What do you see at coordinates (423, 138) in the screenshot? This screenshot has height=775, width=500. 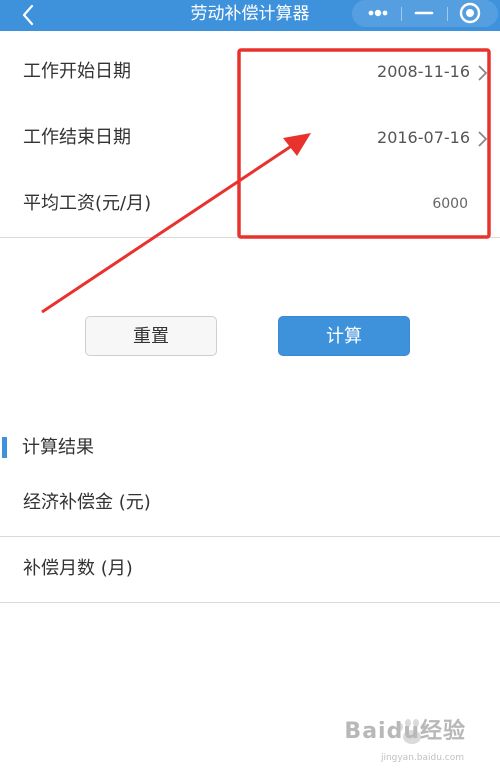 I see `end-date-value: 2016-07-16` at bounding box center [423, 138].